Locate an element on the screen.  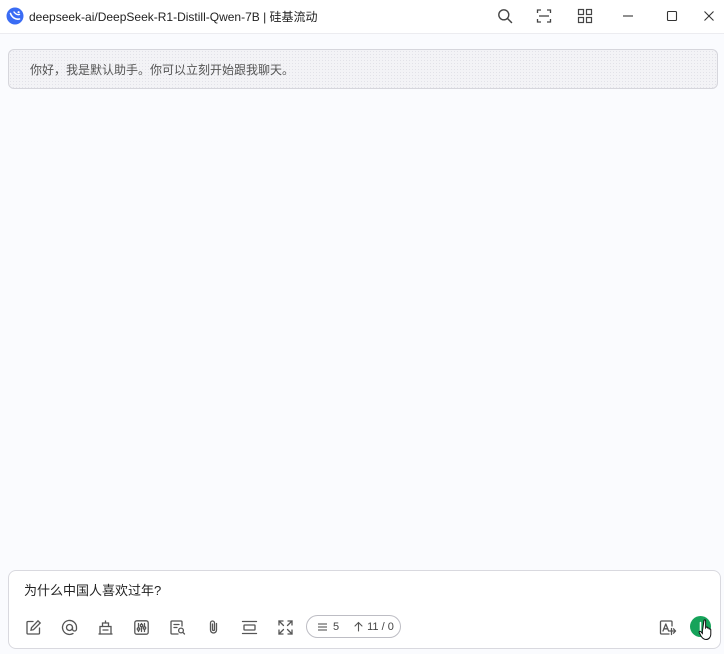
token-count: 11 / 0 is located at coordinates (374, 627).